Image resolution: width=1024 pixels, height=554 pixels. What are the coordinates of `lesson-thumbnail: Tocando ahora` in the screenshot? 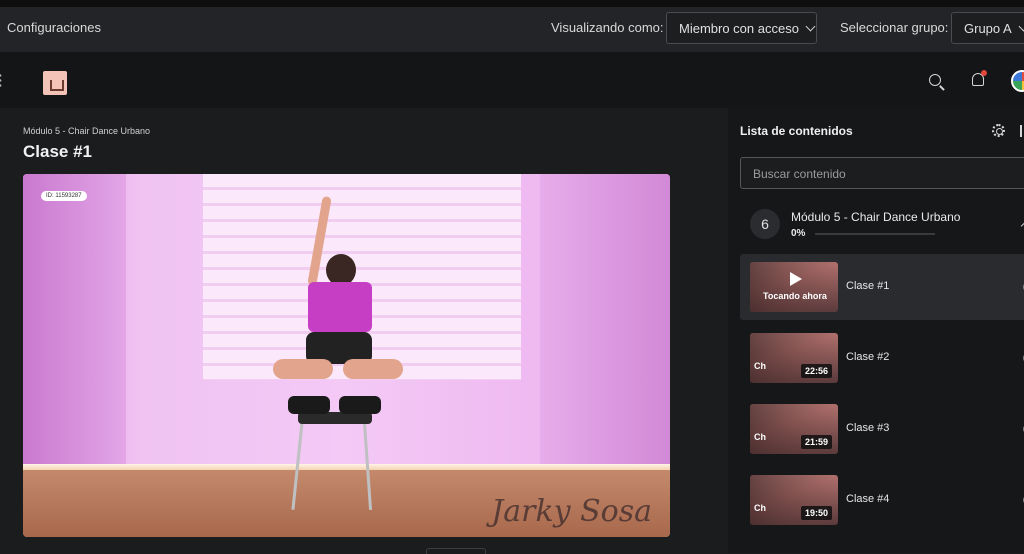 It's located at (794, 287).